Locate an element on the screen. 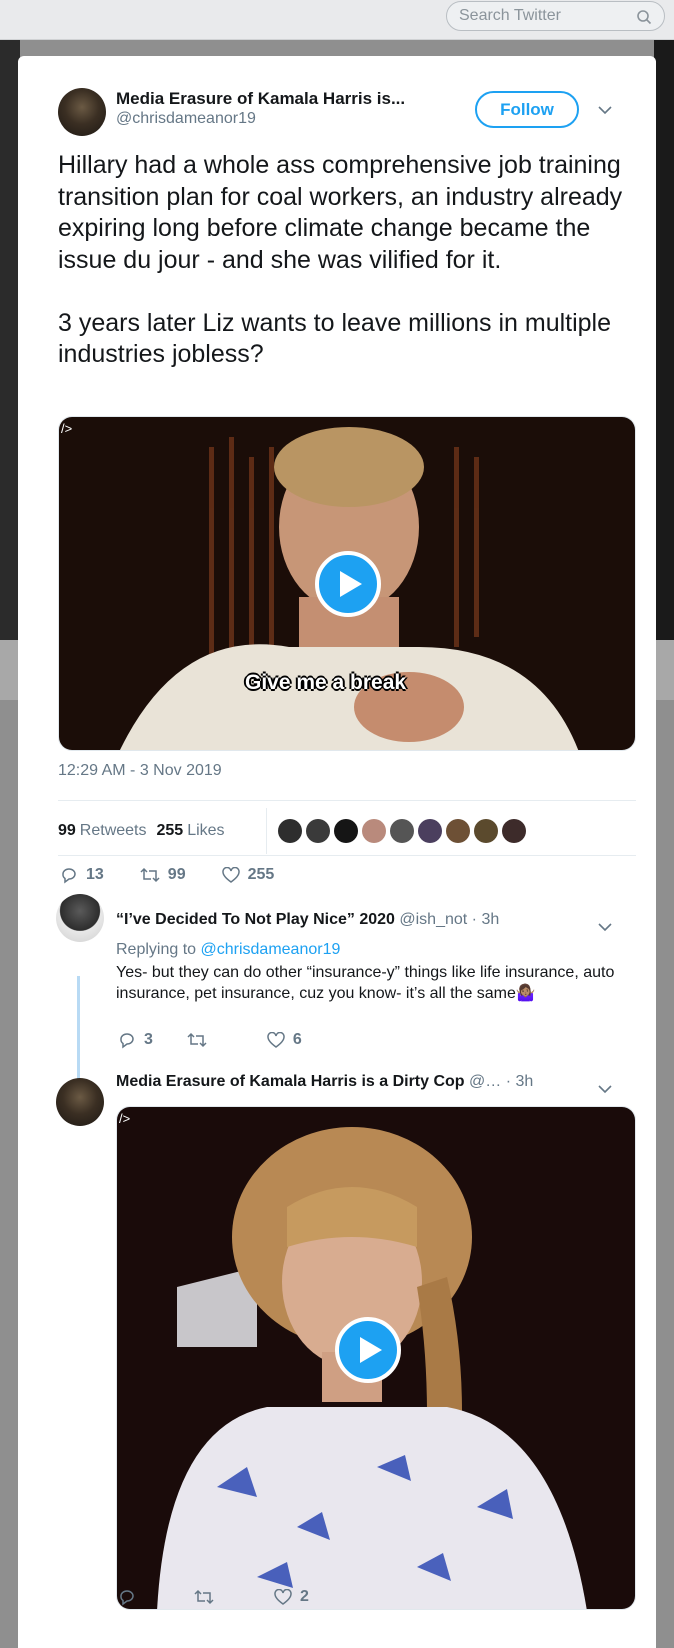 The image size is (674, 1648). like-button: 6 is located at coordinates (284, 1040).